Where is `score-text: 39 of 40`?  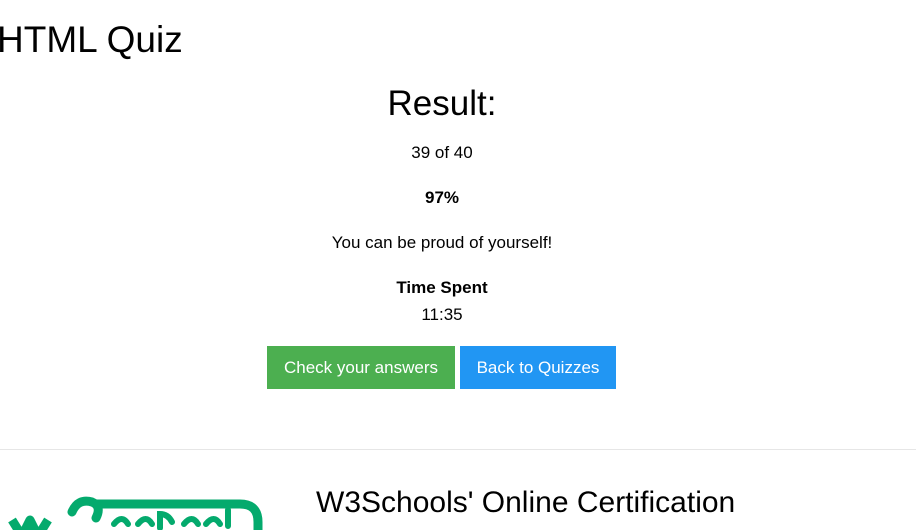 score-text: 39 of 40 is located at coordinates (442, 152).